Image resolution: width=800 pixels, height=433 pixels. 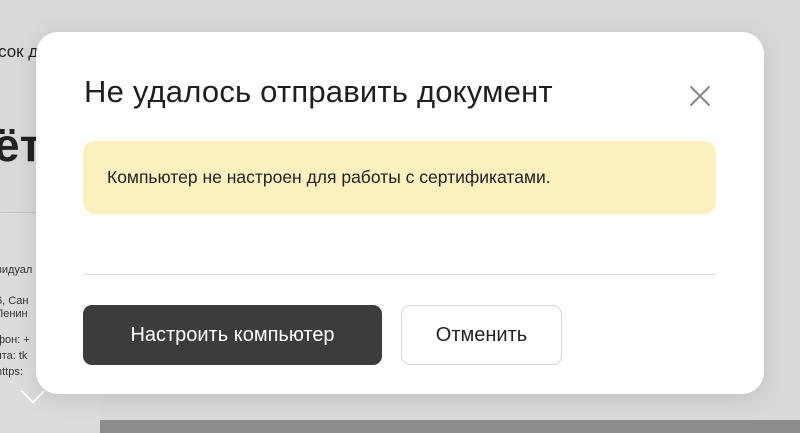 What do you see at coordinates (399, 274) in the screenshot?
I see `divider` at bounding box center [399, 274].